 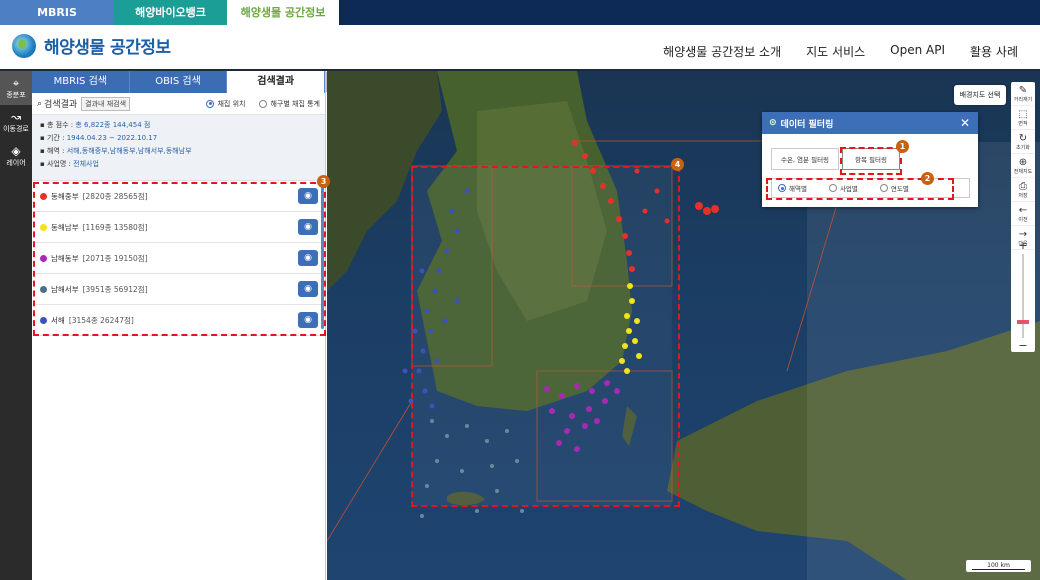 I want to click on site-logo: 해양생물 공간정보, so click(x=91, y=45).